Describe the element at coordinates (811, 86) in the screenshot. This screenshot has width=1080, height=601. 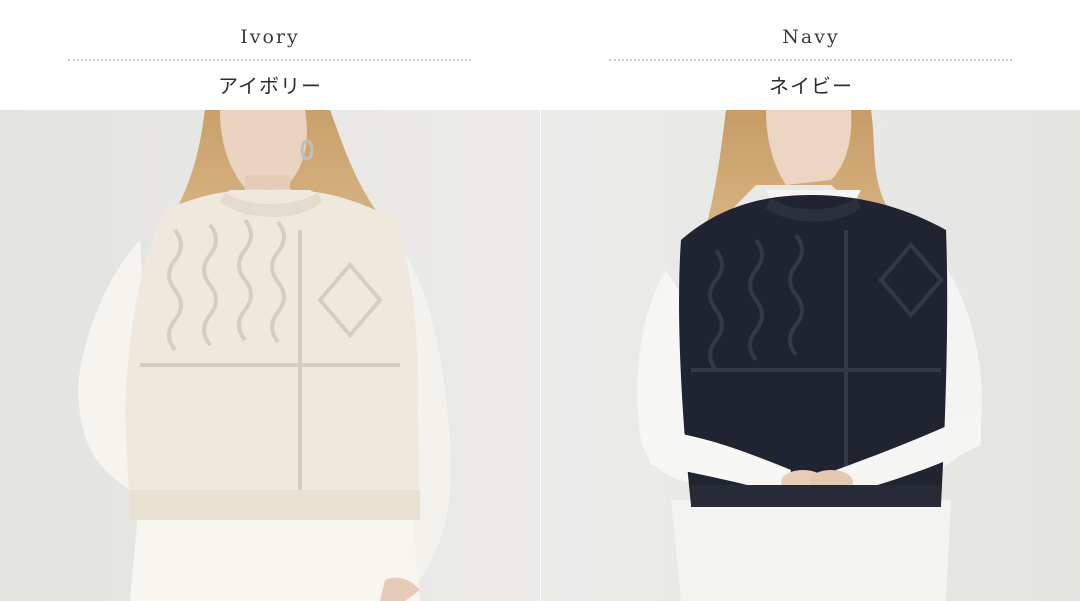
I see `color-name-japanese: ネイビー` at that location.